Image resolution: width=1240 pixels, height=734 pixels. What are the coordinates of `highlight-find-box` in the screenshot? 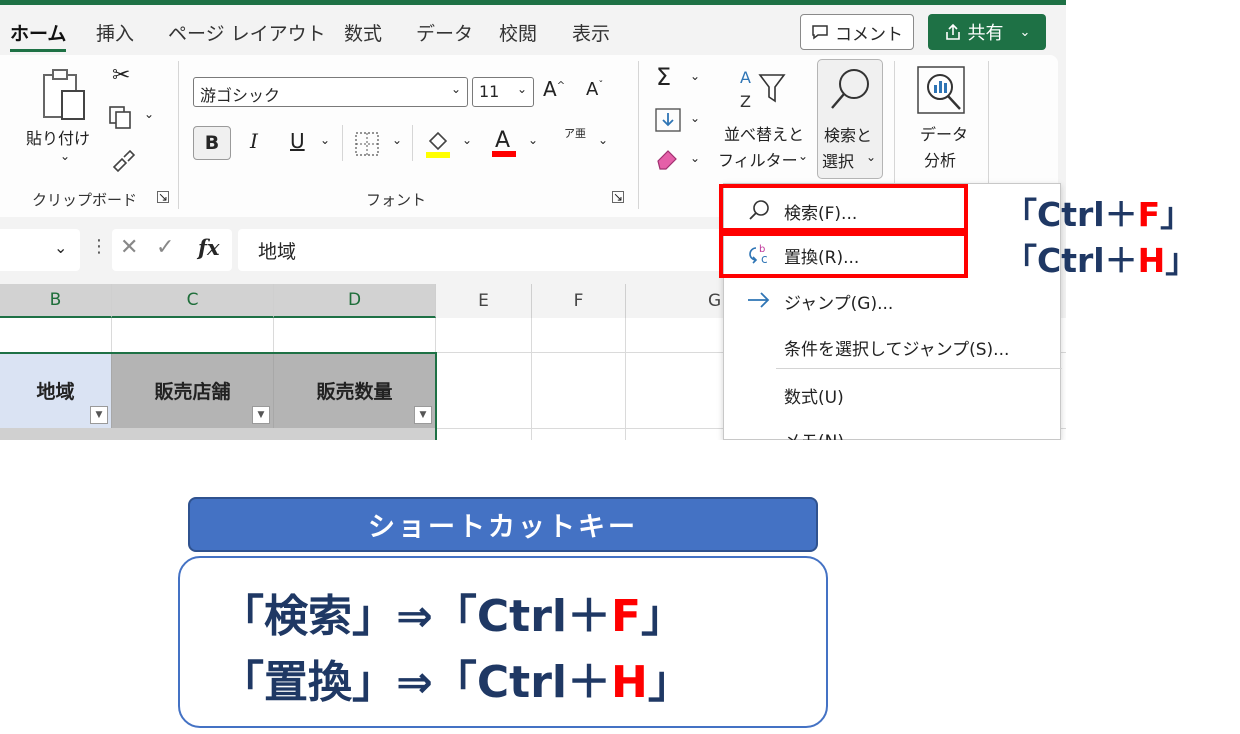 It's located at (843, 208).